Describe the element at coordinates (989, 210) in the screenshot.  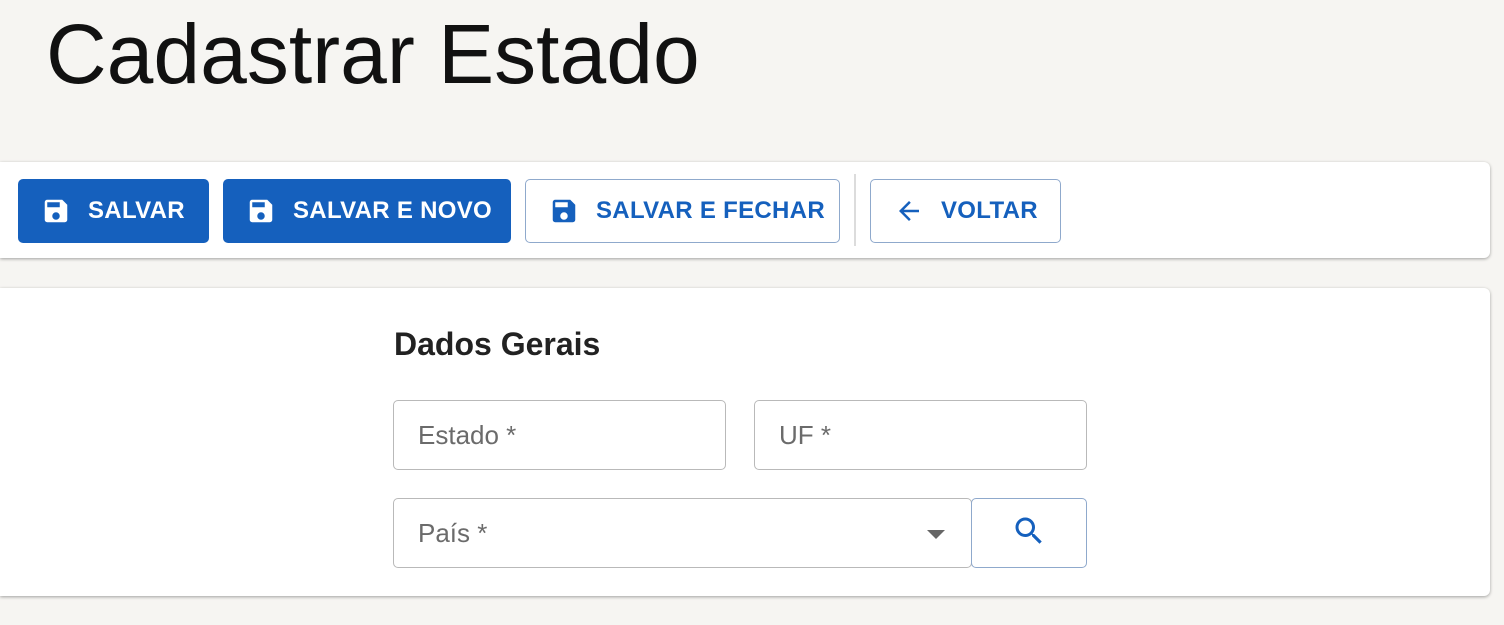
I see `back-button-label: VOLTAR` at that location.